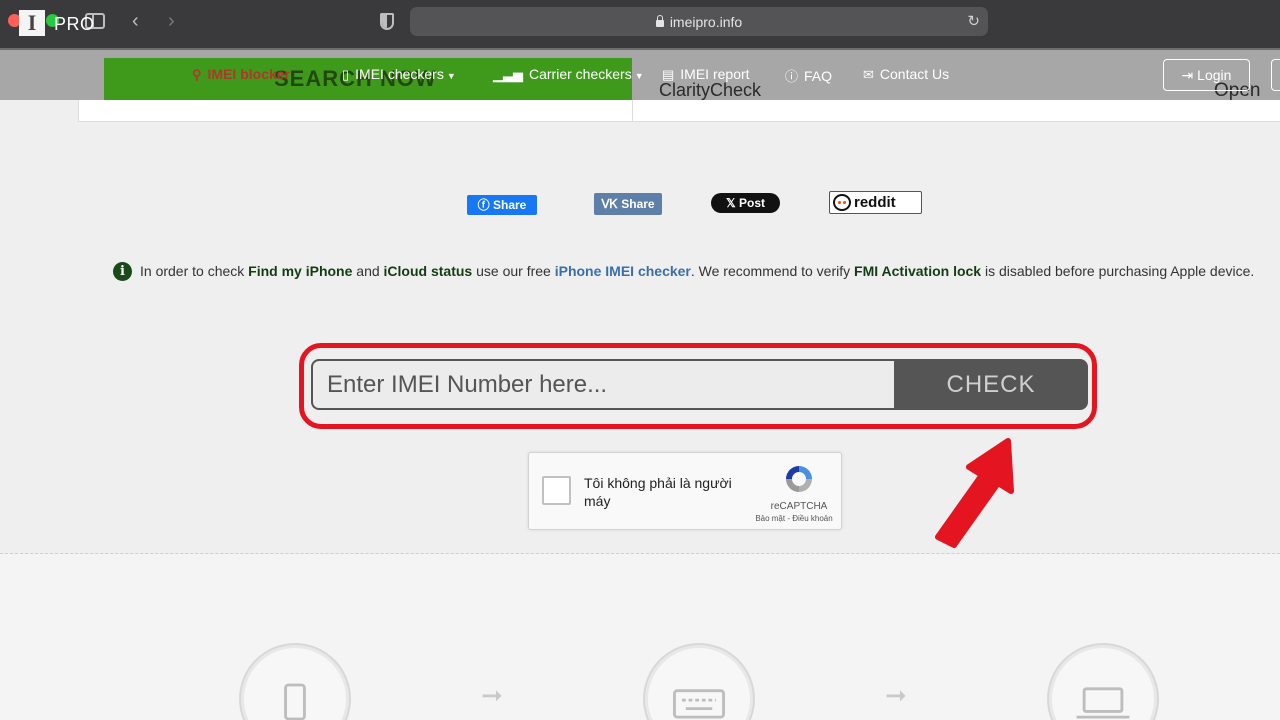 The image size is (1280, 720). Describe the element at coordinates (868, 74) in the screenshot. I see `envelope-icon: ✉` at that location.